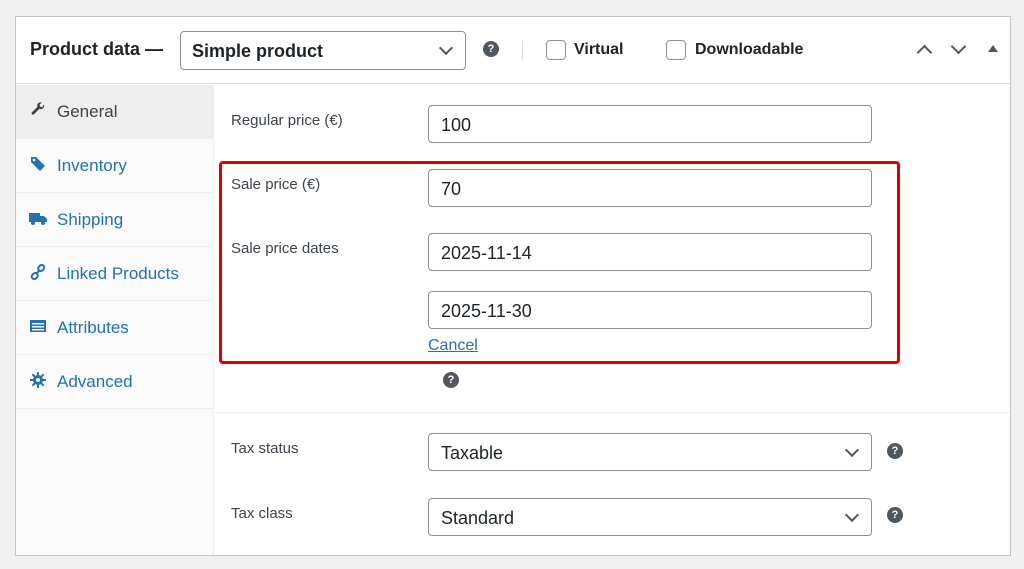  I want to click on product-type-value: Simple product, so click(258, 51).